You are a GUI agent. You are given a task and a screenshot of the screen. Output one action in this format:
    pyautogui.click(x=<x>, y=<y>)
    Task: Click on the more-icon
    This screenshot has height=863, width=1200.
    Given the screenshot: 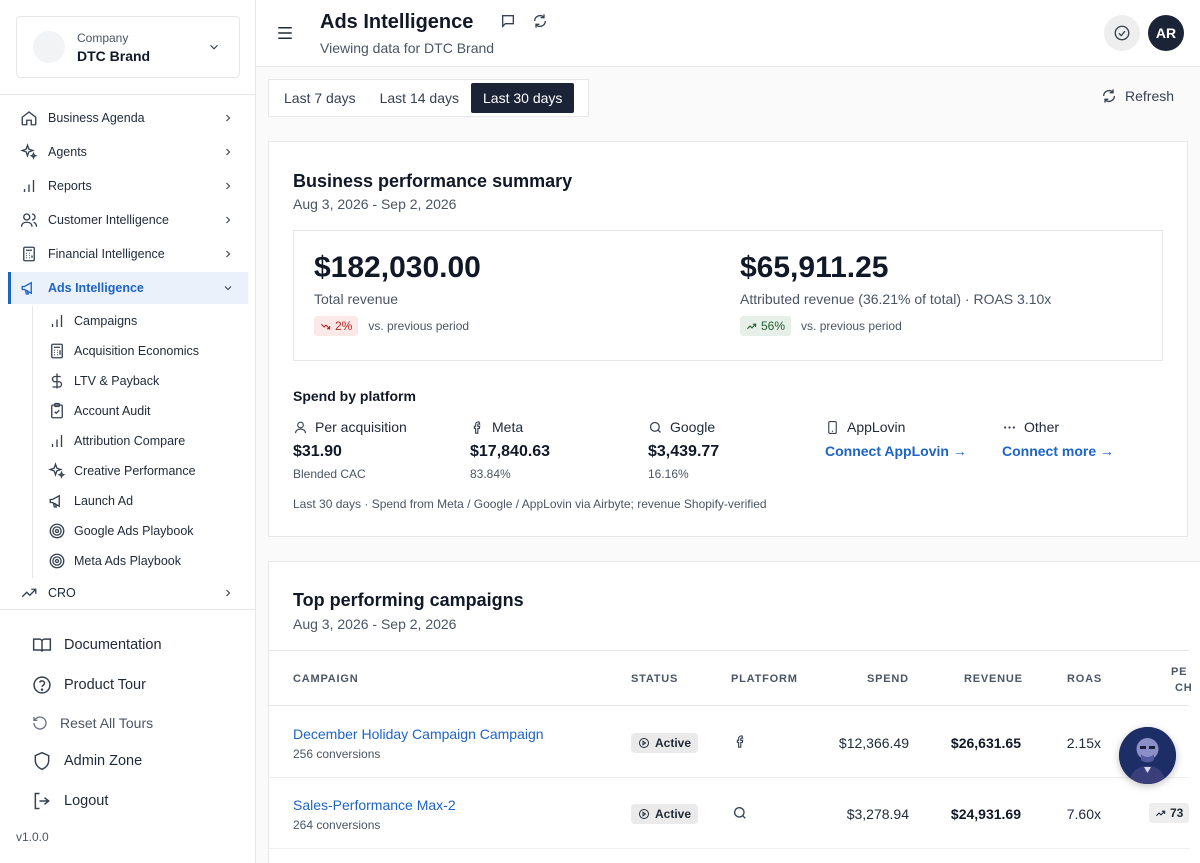 What is the action you would take?
    pyautogui.click(x=1009, y=427)
    